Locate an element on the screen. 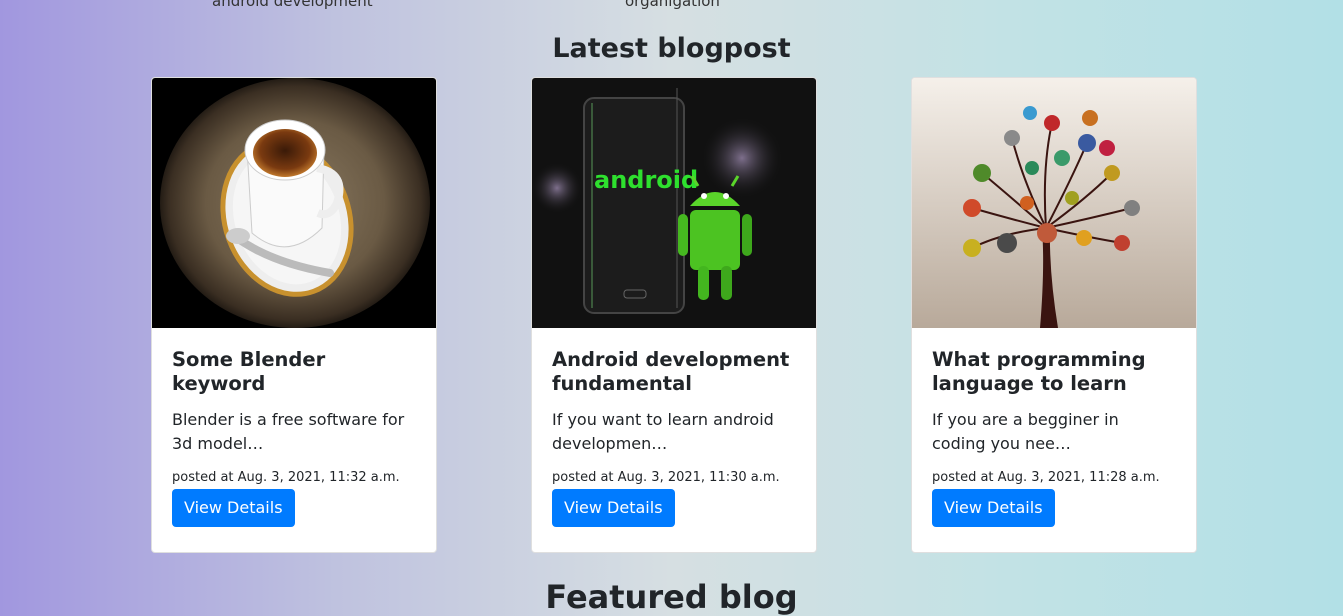  android-logo-text: android is located at coordinates (646, 180).